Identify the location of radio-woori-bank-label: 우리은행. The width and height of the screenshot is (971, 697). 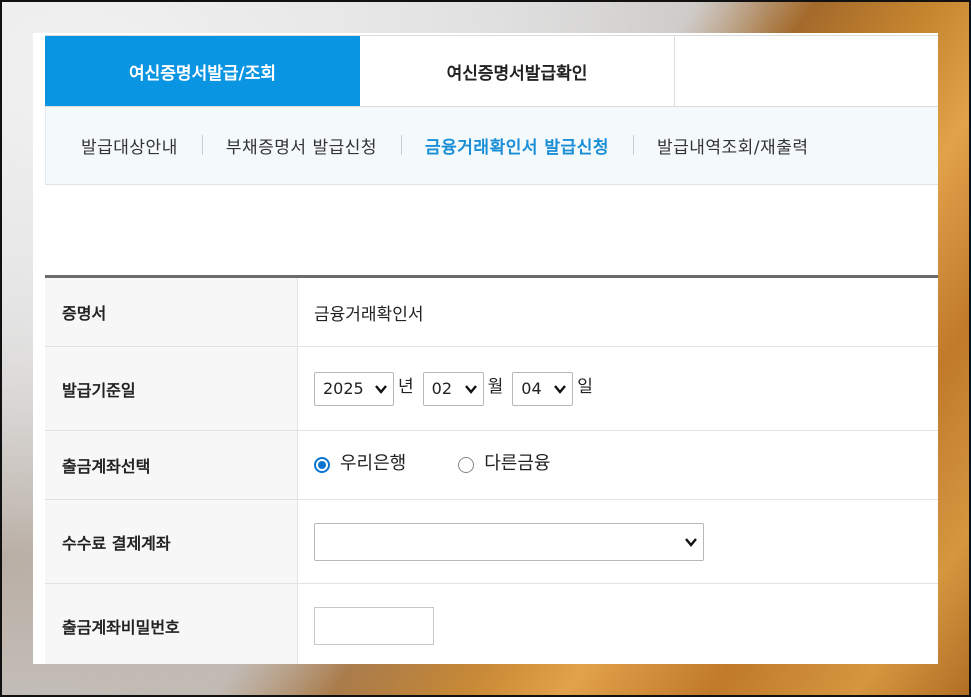
(373, 463).